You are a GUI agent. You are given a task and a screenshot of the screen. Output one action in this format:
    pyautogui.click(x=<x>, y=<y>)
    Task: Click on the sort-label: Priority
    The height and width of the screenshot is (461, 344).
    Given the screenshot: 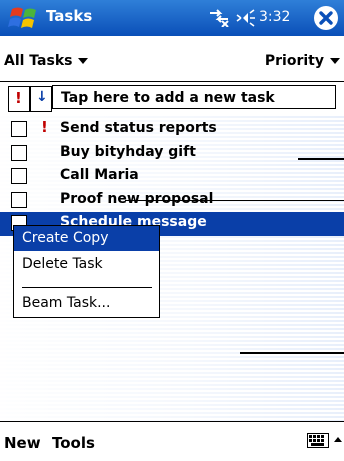 What is the action you would take?
    pyautogui.click(x=294, y=61)
    